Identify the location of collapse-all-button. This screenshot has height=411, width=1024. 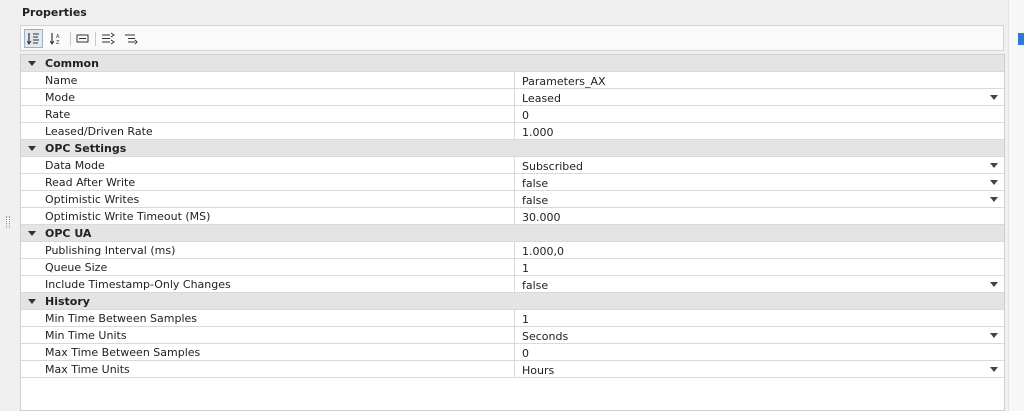
(130, 38).